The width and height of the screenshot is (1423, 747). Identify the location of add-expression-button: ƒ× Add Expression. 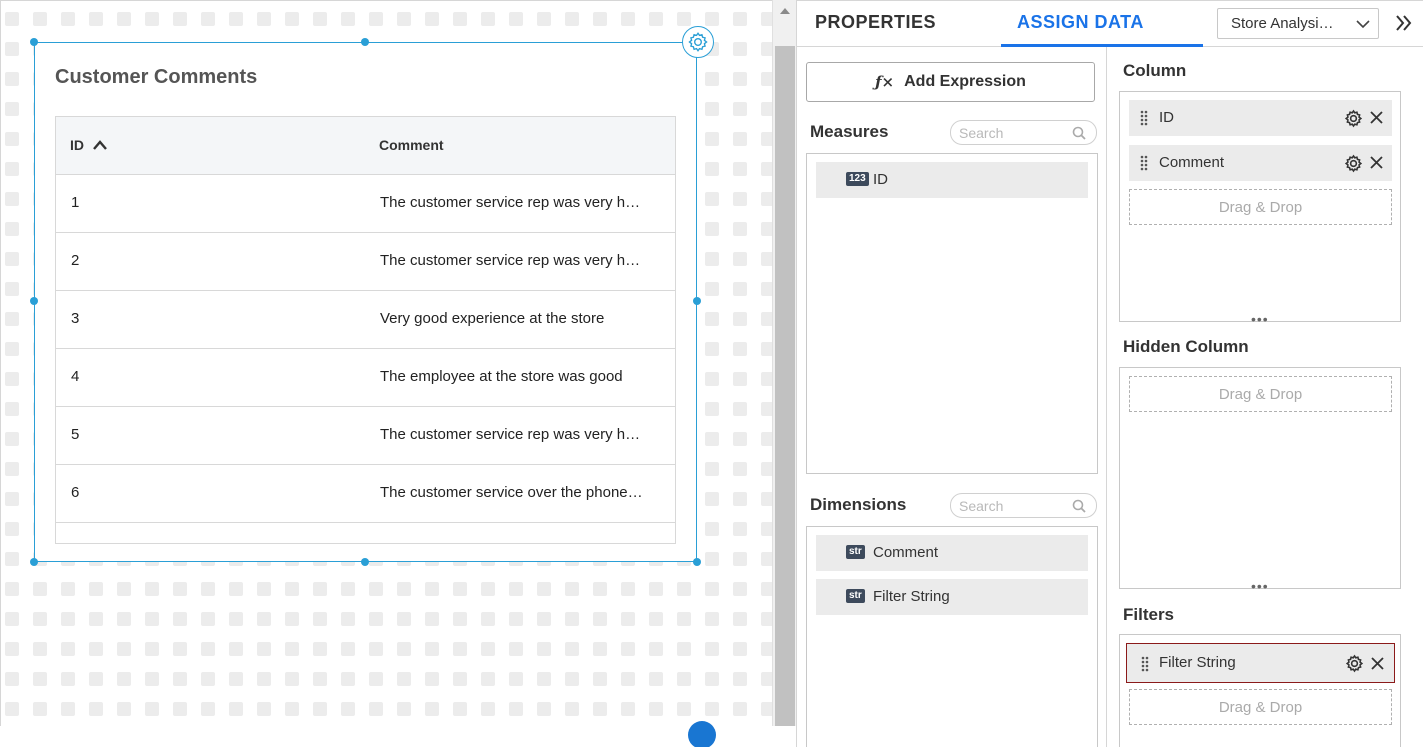
(950, 82).